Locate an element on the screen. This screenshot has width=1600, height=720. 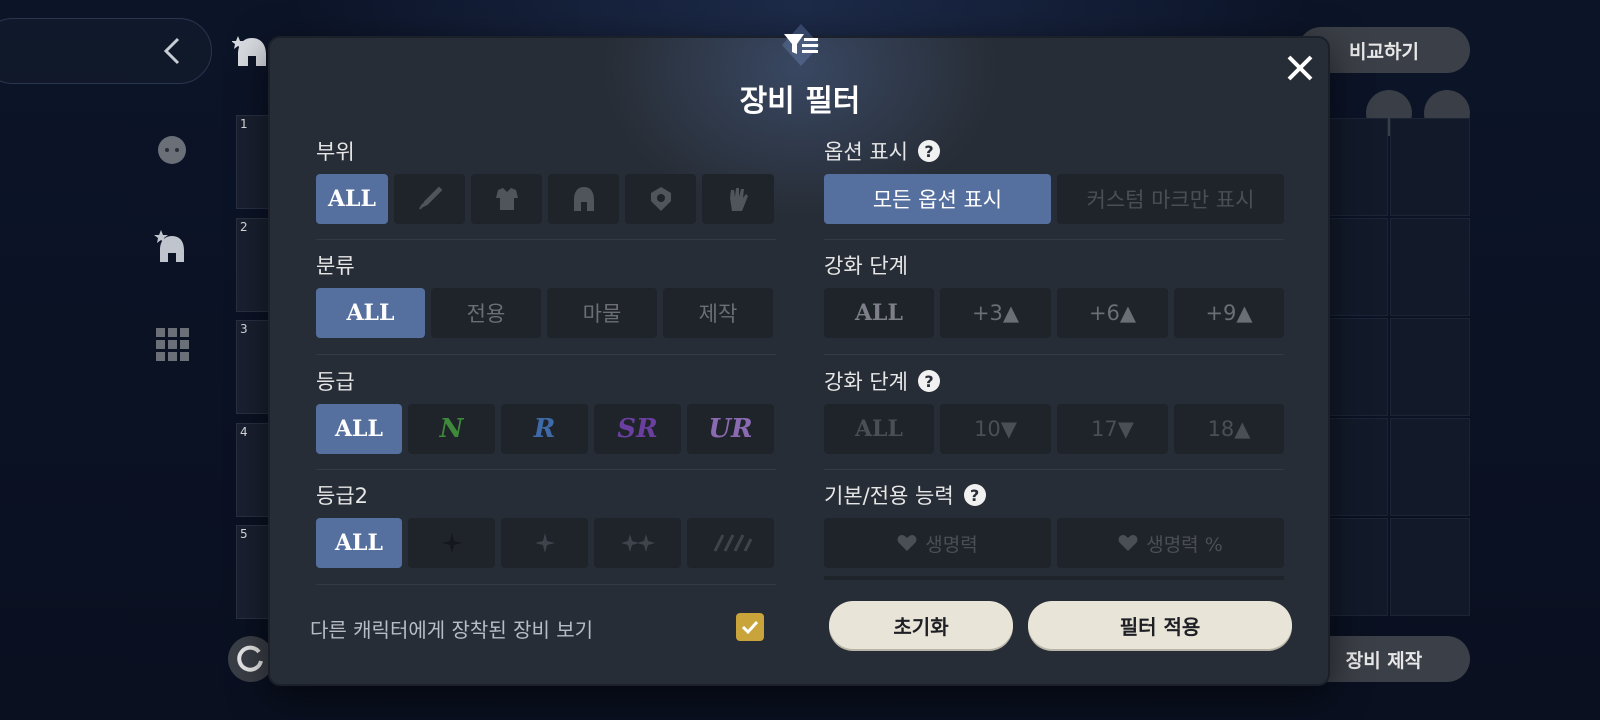
grade-options: ALL N R SR UR is located at coordinates (545, 429).